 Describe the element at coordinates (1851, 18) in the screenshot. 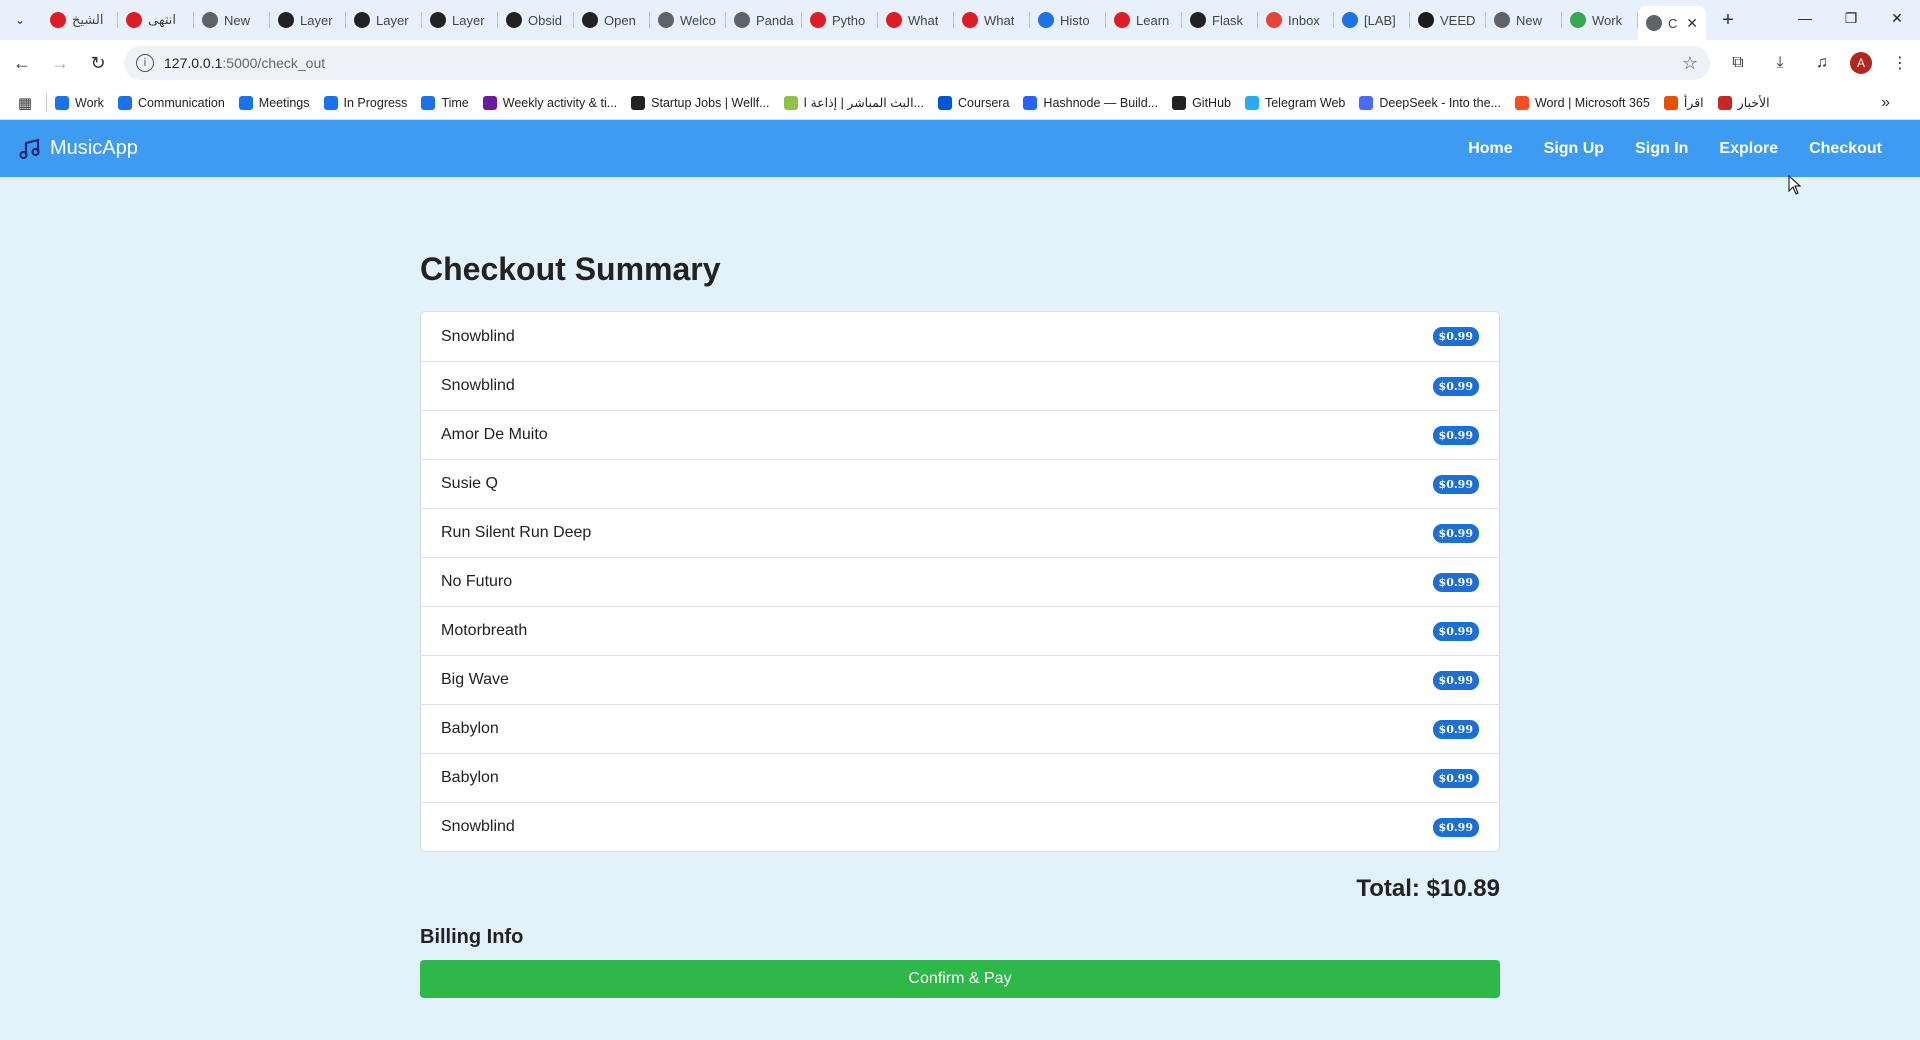

I see `restore-button: ❐` at that location.